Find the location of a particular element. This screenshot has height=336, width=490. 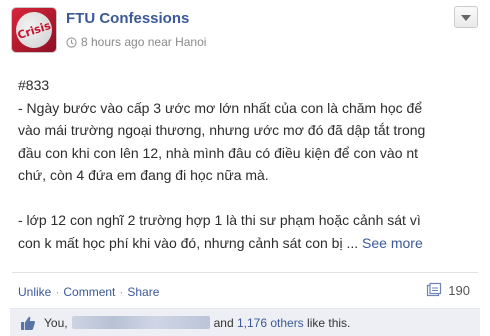

like-summary-bar: You, and 1,176 others like this. is located at coordinates (245, 322).